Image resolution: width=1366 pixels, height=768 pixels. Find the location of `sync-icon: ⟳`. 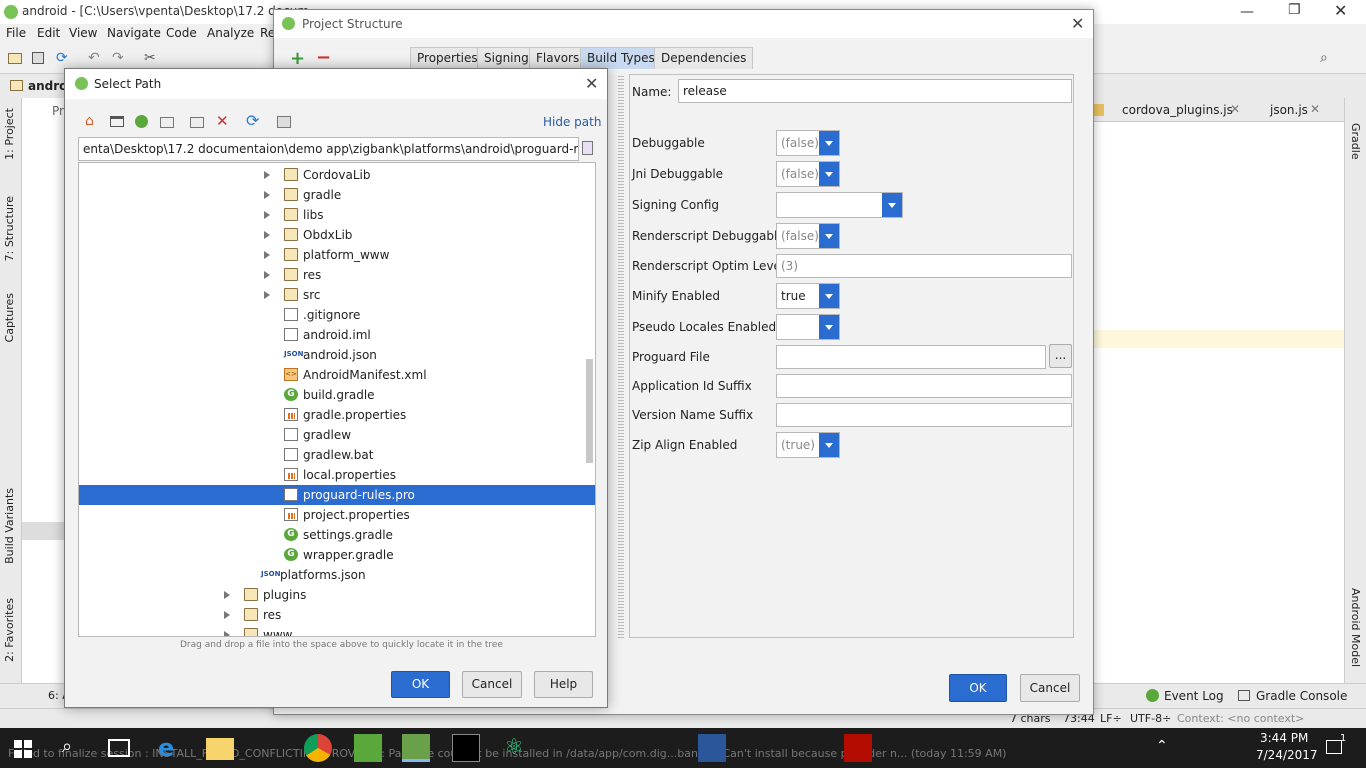

sync-icon: ⟳ is located at coordinates (62, 58).